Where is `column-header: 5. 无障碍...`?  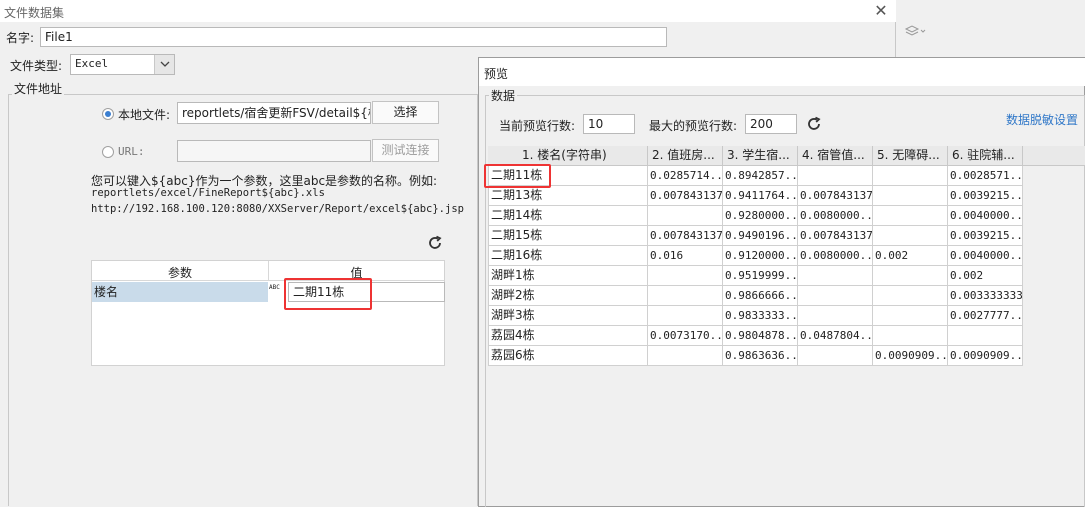 column-header: 5. 无障碍... is located at coordinates (910, 156).